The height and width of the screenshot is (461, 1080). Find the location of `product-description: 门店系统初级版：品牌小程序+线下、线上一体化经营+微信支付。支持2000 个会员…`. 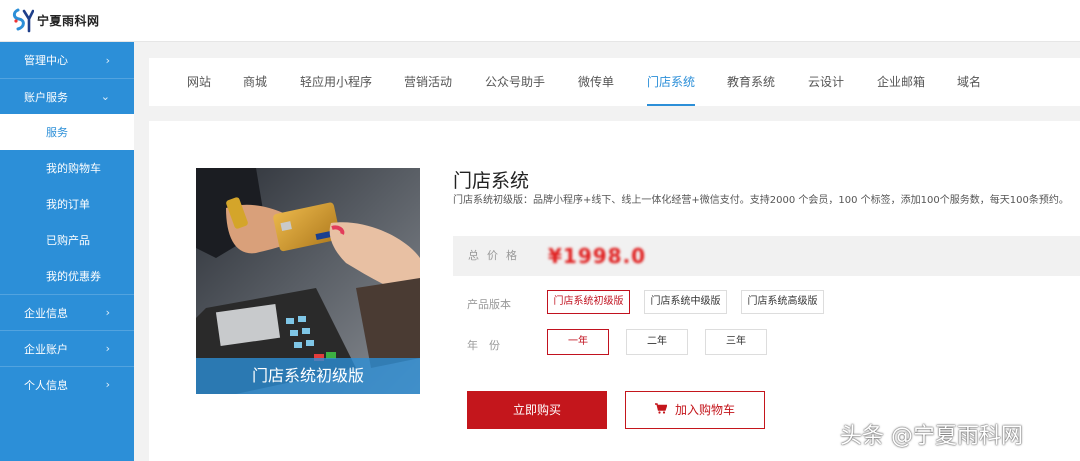

product-description: 门店系统初级版：品牌小程序+线下、线上一体化经营+微信支付。支持2000 个会员… is located at coordinates (761, 200).